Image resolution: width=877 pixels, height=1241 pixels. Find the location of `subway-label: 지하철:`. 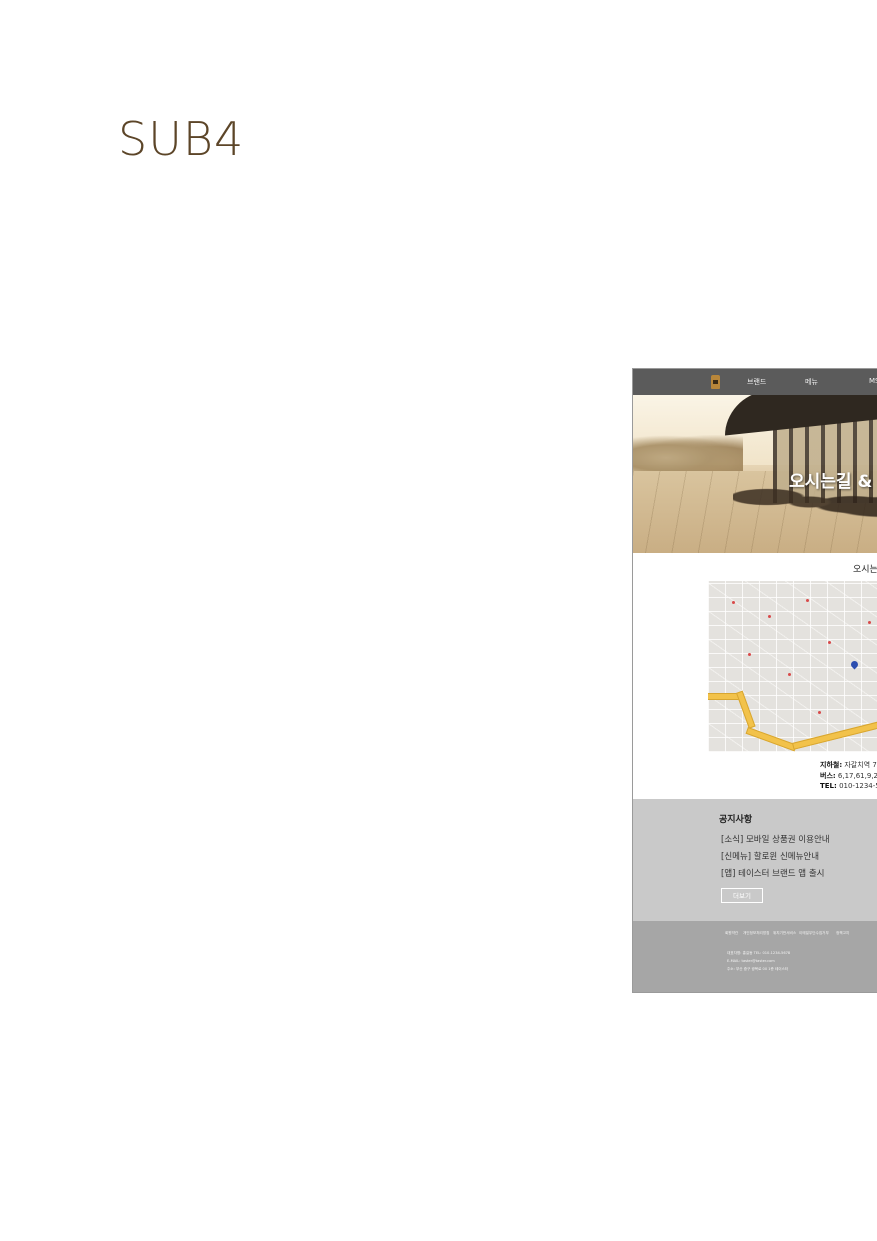

subway-label: 지하철: is located at coordinates (831, 765).